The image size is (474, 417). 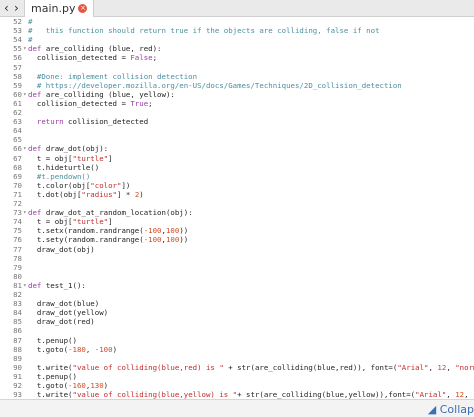 What do you see at coordinates (237, 249) in the screenshot?
I see `code-line: 77 draw_dot(obj)` at bounding box center [237, 249].